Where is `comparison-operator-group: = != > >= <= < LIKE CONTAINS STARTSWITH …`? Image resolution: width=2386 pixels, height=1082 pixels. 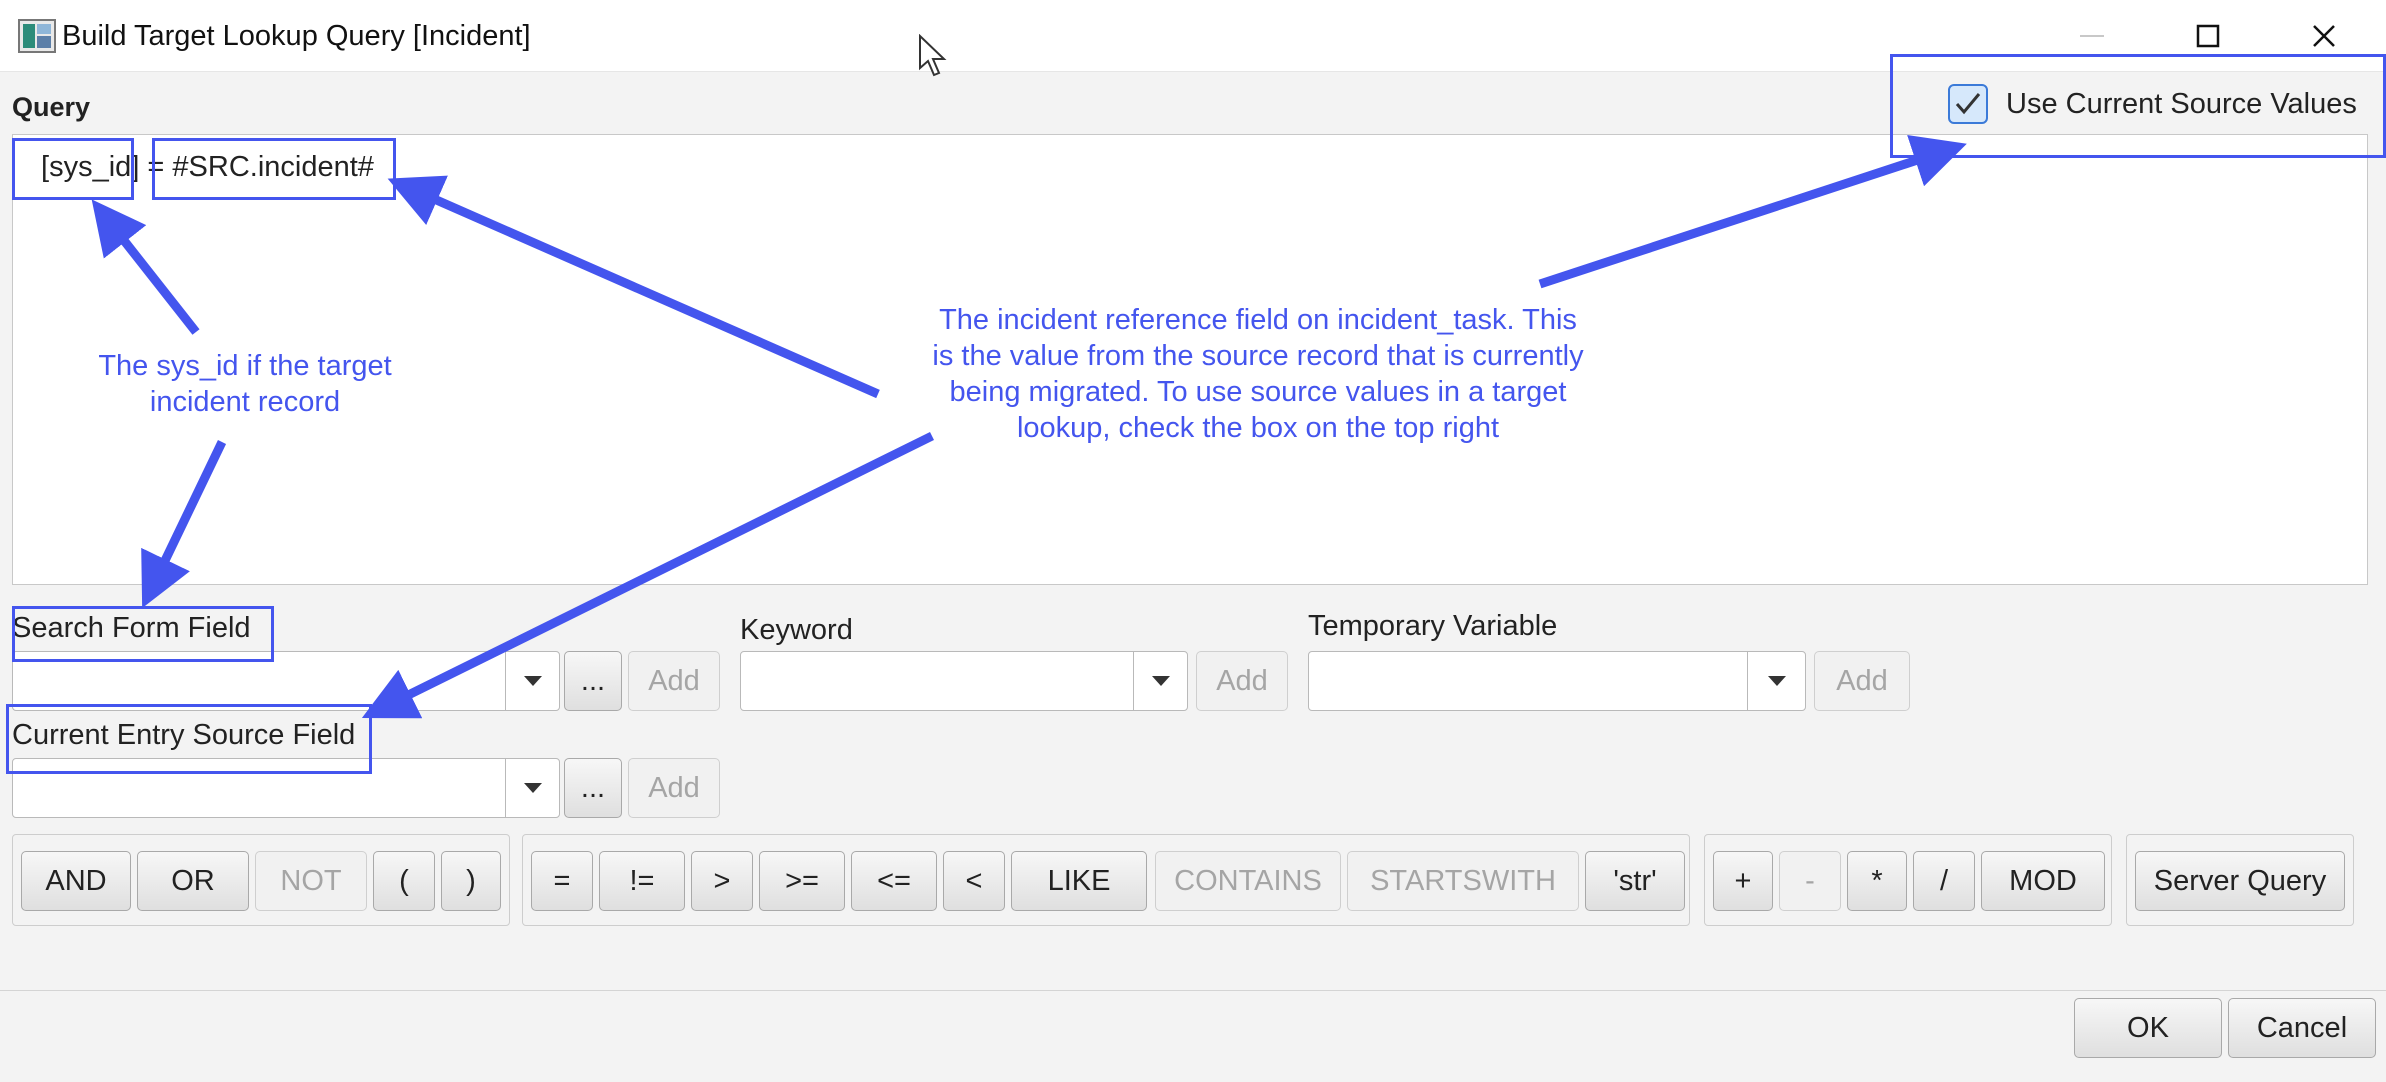
comparison-operator-group: = != > >= <= < LIKE CONTAINS STARTSWITH … is located at coordinates (1106, 880).